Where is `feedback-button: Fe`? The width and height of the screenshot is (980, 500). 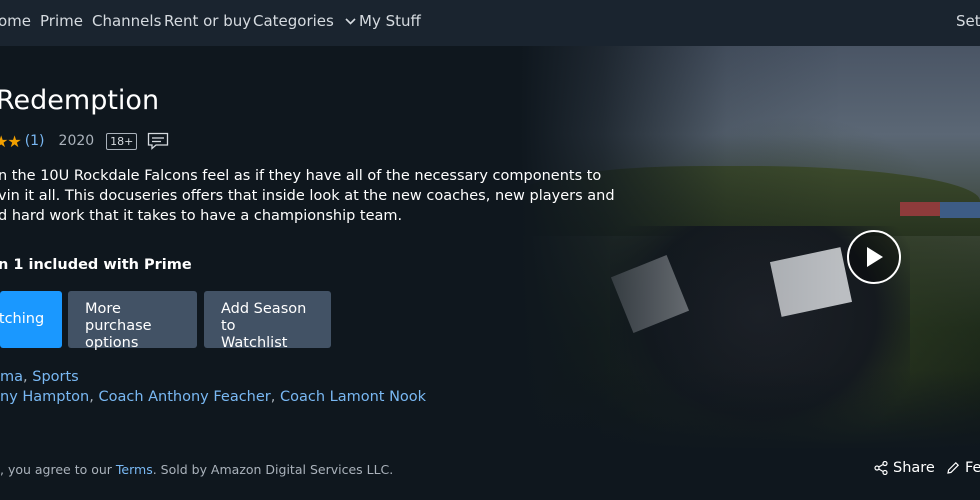 feedback-button: Fe is located at coordinates (963, 468).